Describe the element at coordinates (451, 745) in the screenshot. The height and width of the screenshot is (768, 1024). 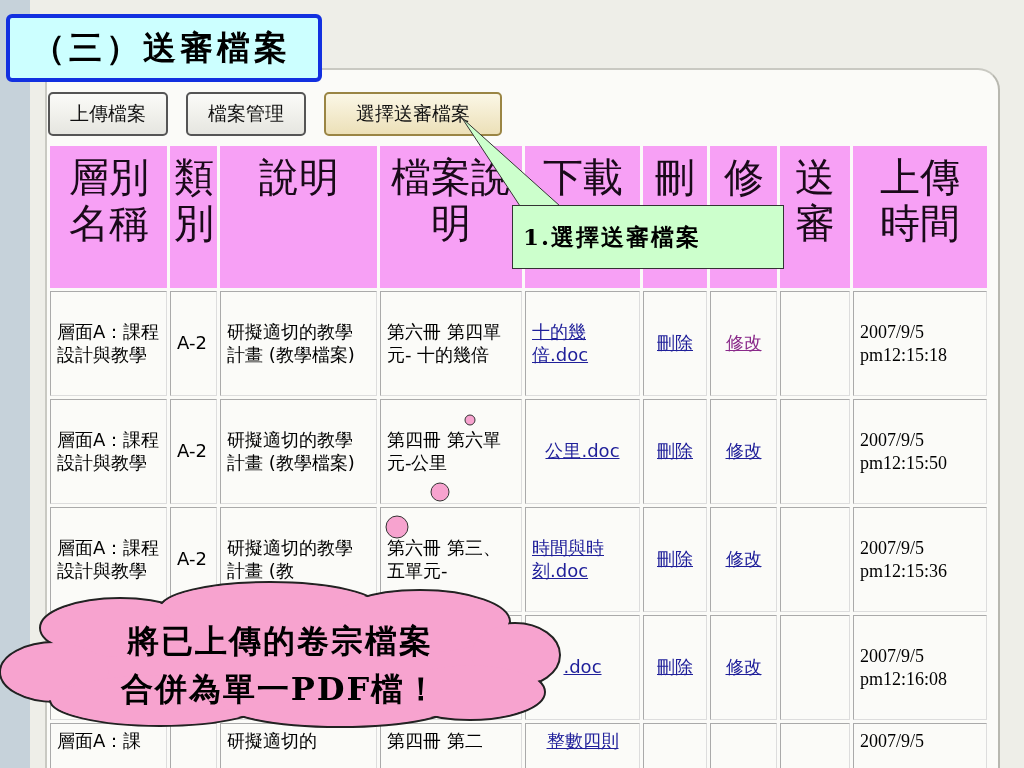
I see `table-cell: 第四冊 第二` at that location.